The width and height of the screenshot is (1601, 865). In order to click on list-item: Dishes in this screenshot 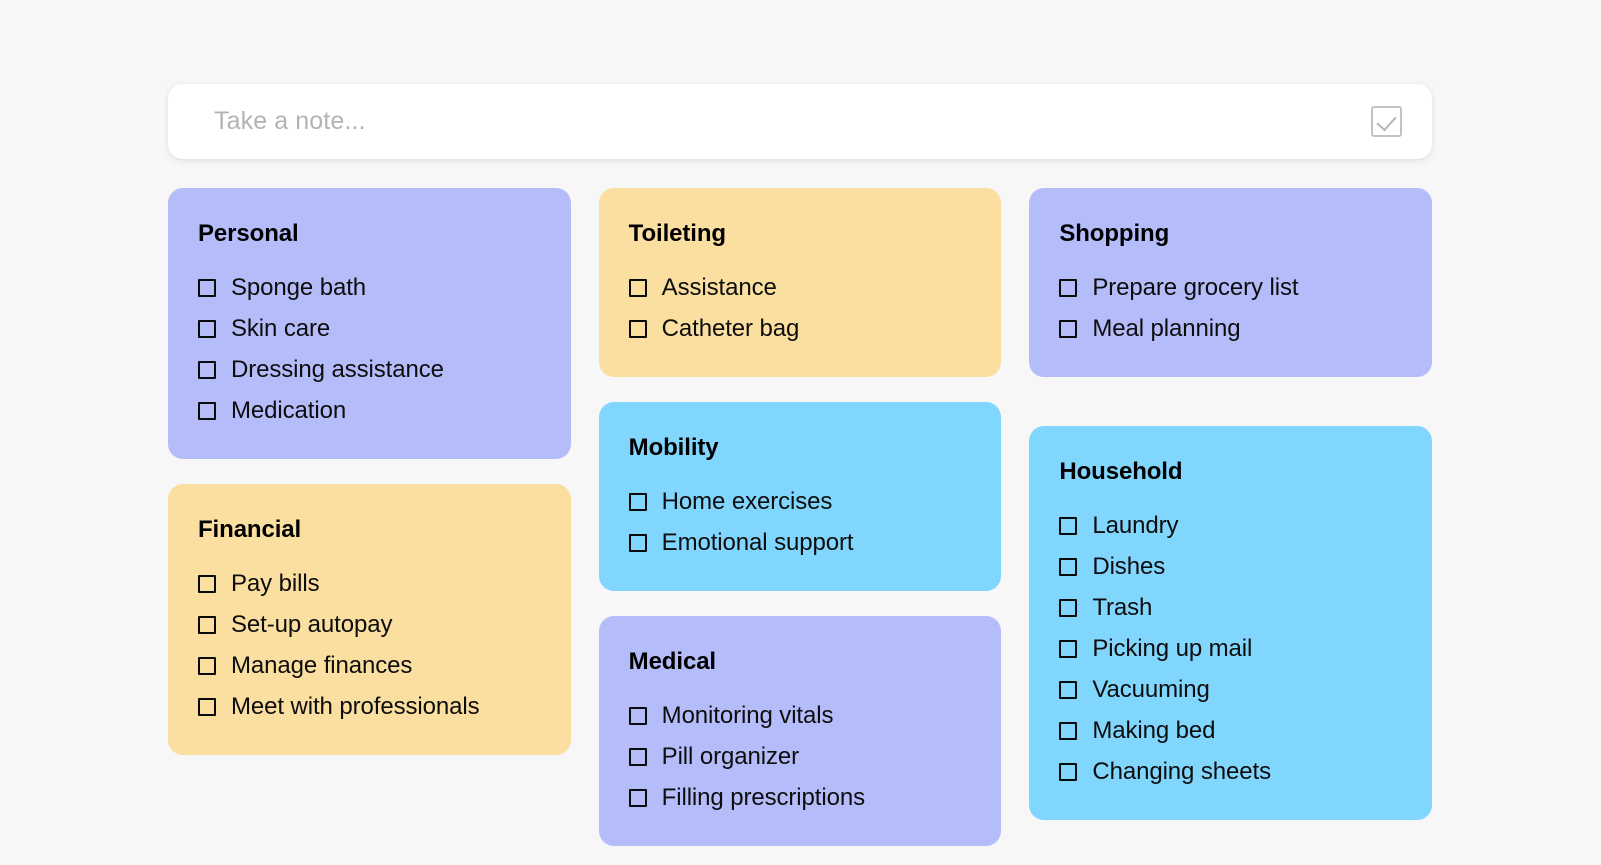, I will do `click(1230, 567)`.